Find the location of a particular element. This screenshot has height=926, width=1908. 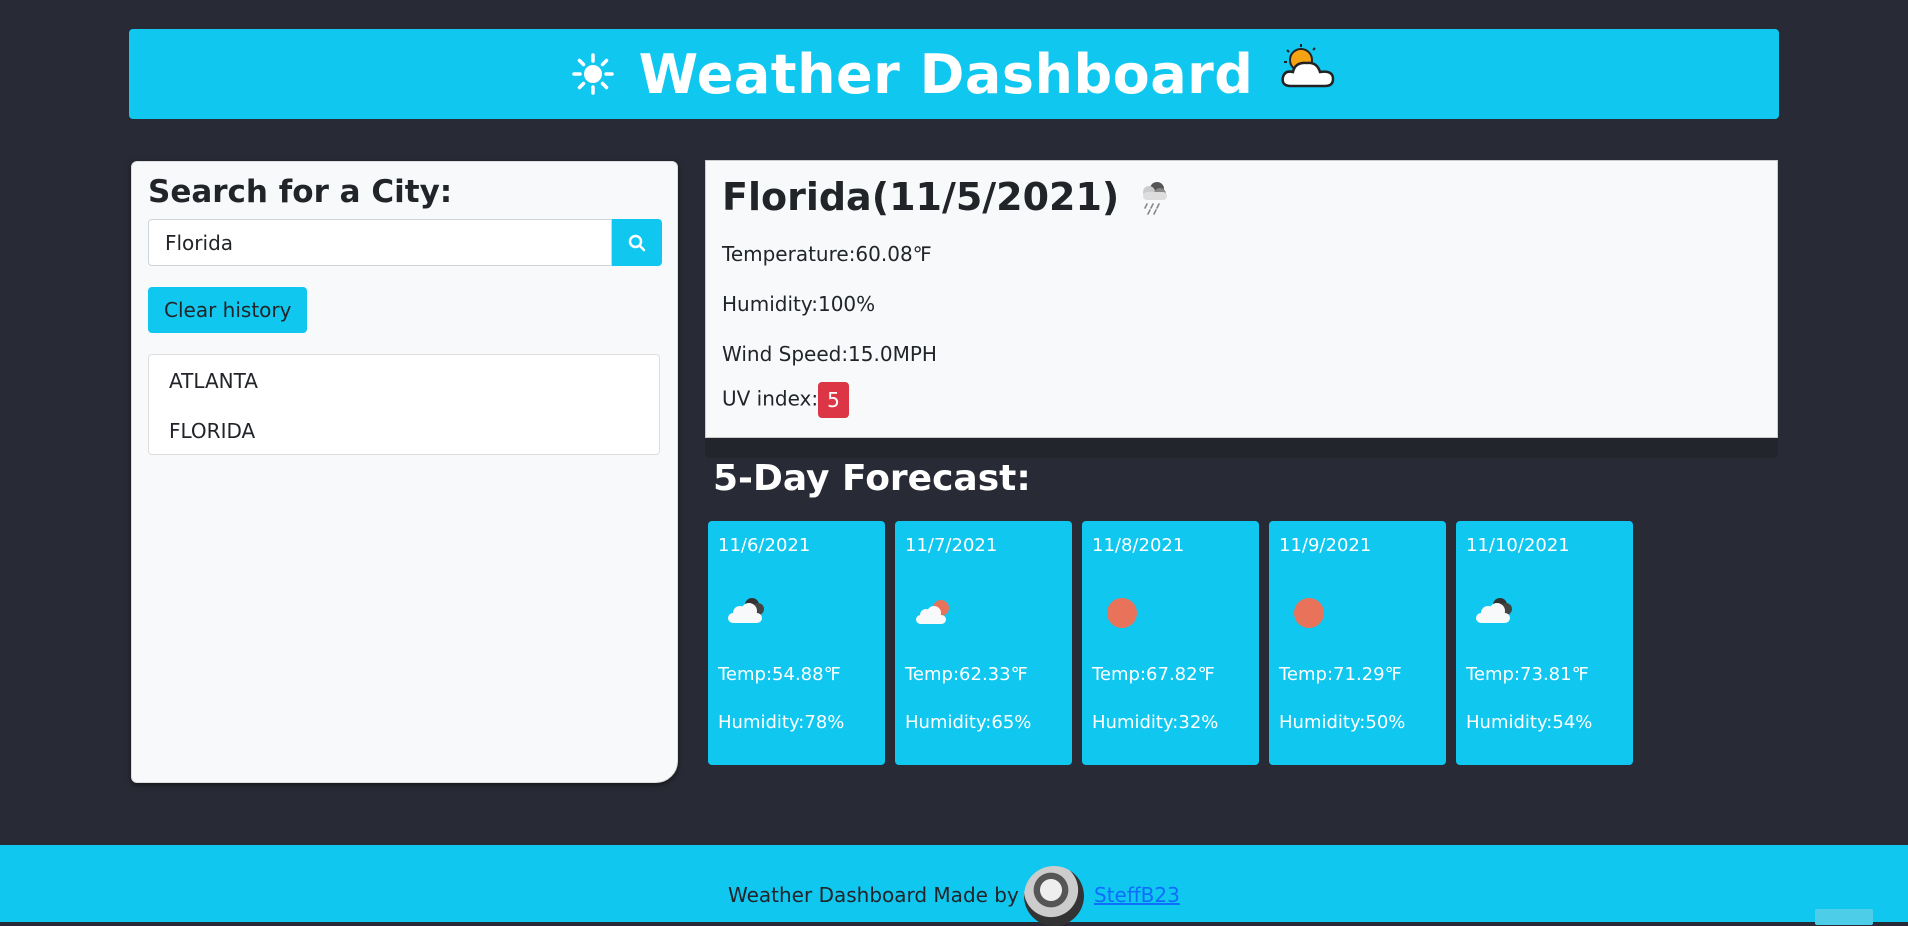

scroll-top-button is located at coordinates (1844, 917).